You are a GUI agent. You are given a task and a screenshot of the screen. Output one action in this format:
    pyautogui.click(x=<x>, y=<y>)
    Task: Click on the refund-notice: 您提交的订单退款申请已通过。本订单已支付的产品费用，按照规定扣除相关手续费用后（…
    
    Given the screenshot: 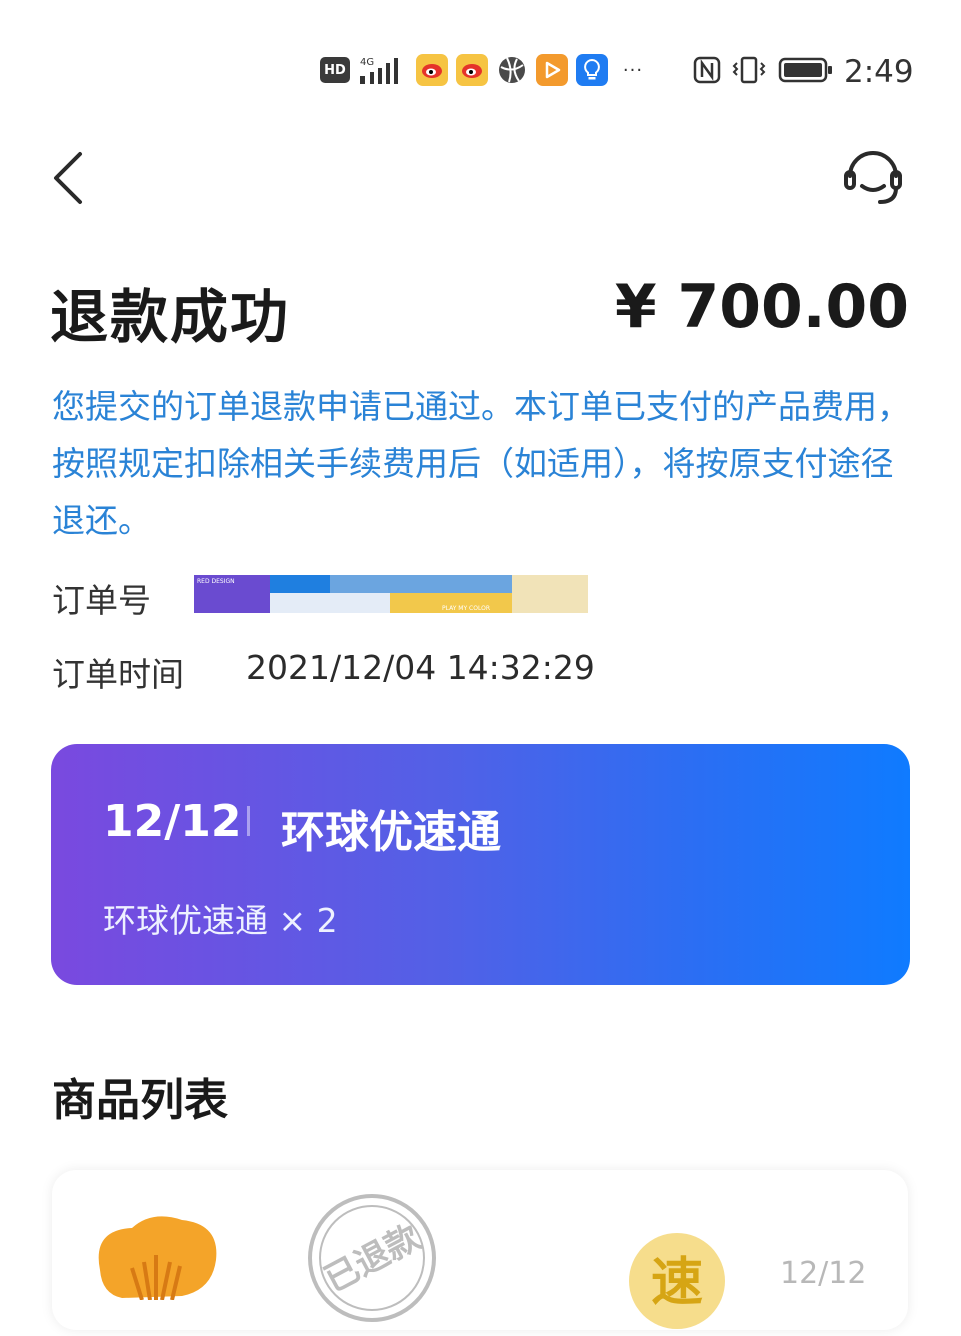 What is the action you would take?
    pyautogui.click(x=481, y=463)
    